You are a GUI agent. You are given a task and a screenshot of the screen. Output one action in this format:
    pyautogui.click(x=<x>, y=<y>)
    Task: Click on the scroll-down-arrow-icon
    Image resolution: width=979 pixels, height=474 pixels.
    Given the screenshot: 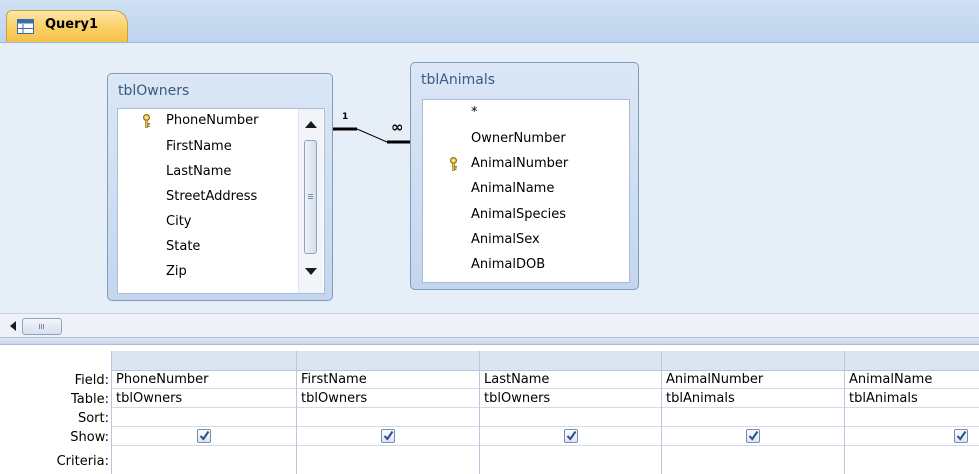 What is the action you would take?
    pyautogui.click(x=311, y=271)
    